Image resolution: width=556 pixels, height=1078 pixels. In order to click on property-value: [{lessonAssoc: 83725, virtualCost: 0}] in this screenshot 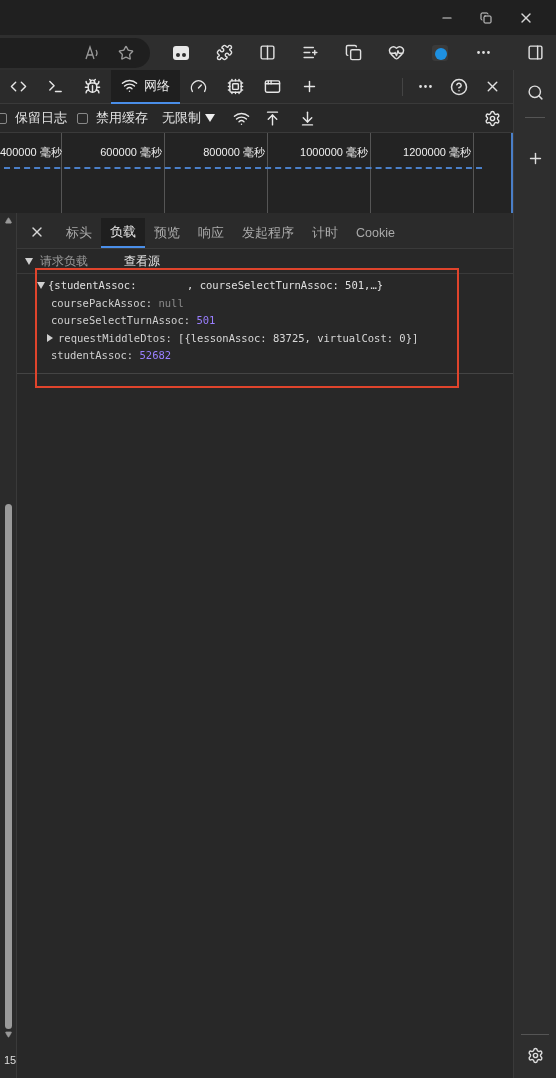, I will do `click(298, 338)`.